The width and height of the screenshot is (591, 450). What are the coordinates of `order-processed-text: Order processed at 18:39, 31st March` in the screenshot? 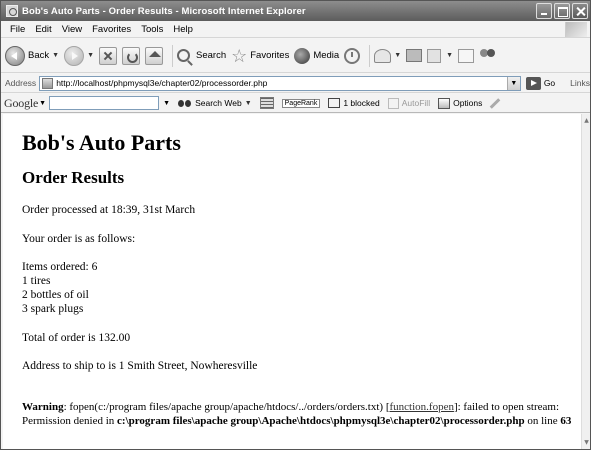 It's located at (109, 210).